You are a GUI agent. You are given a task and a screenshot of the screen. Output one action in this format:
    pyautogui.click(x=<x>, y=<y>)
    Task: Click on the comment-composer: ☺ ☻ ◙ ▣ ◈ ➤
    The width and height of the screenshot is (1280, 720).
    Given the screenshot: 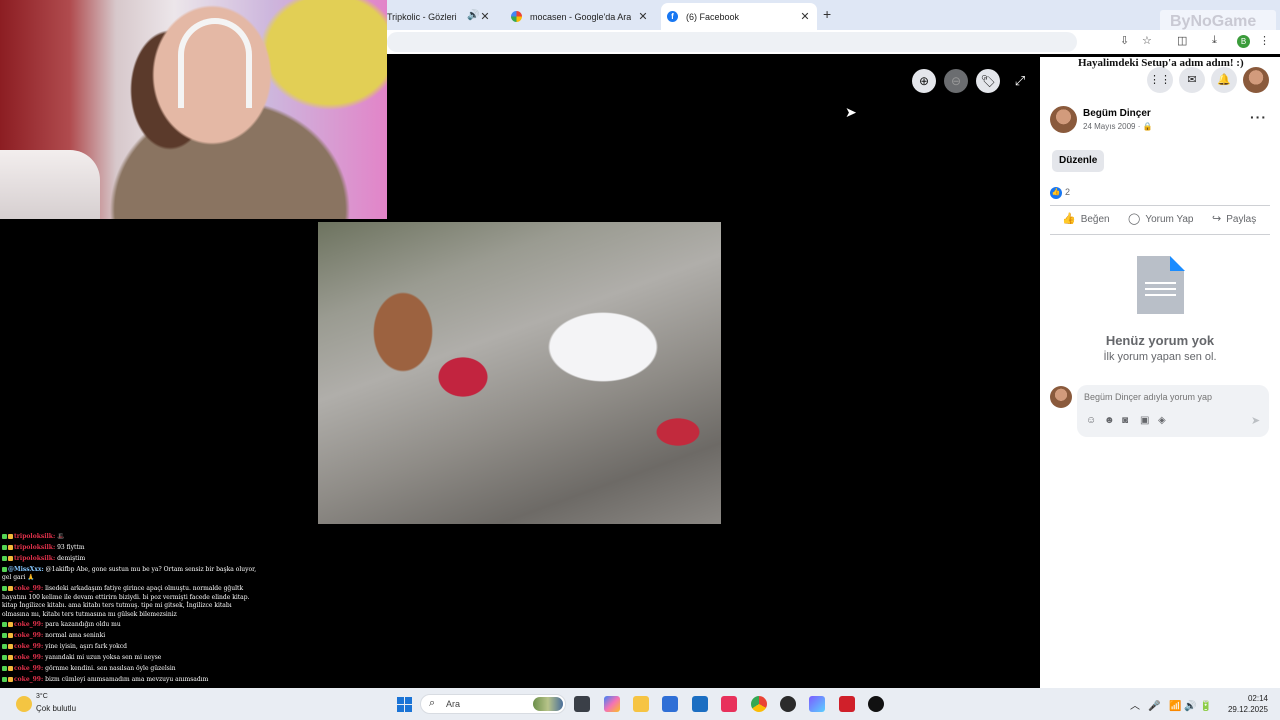 What is the action you would take?
    pyautogui.click(x=1173, y=411)
    